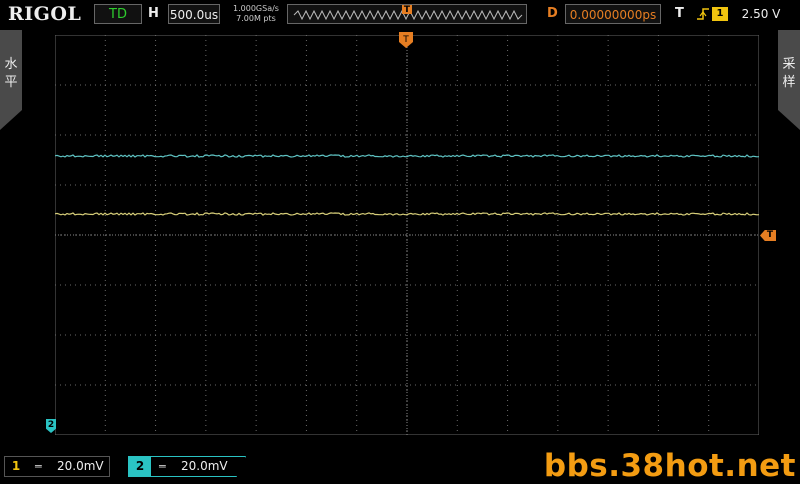 The width and height of the screenshot is (800, 484). What do you see at coordinates (38, 466) in the screenshot?
I see `ch1-coupling-icon: ═` at bounding box center [38, 466].